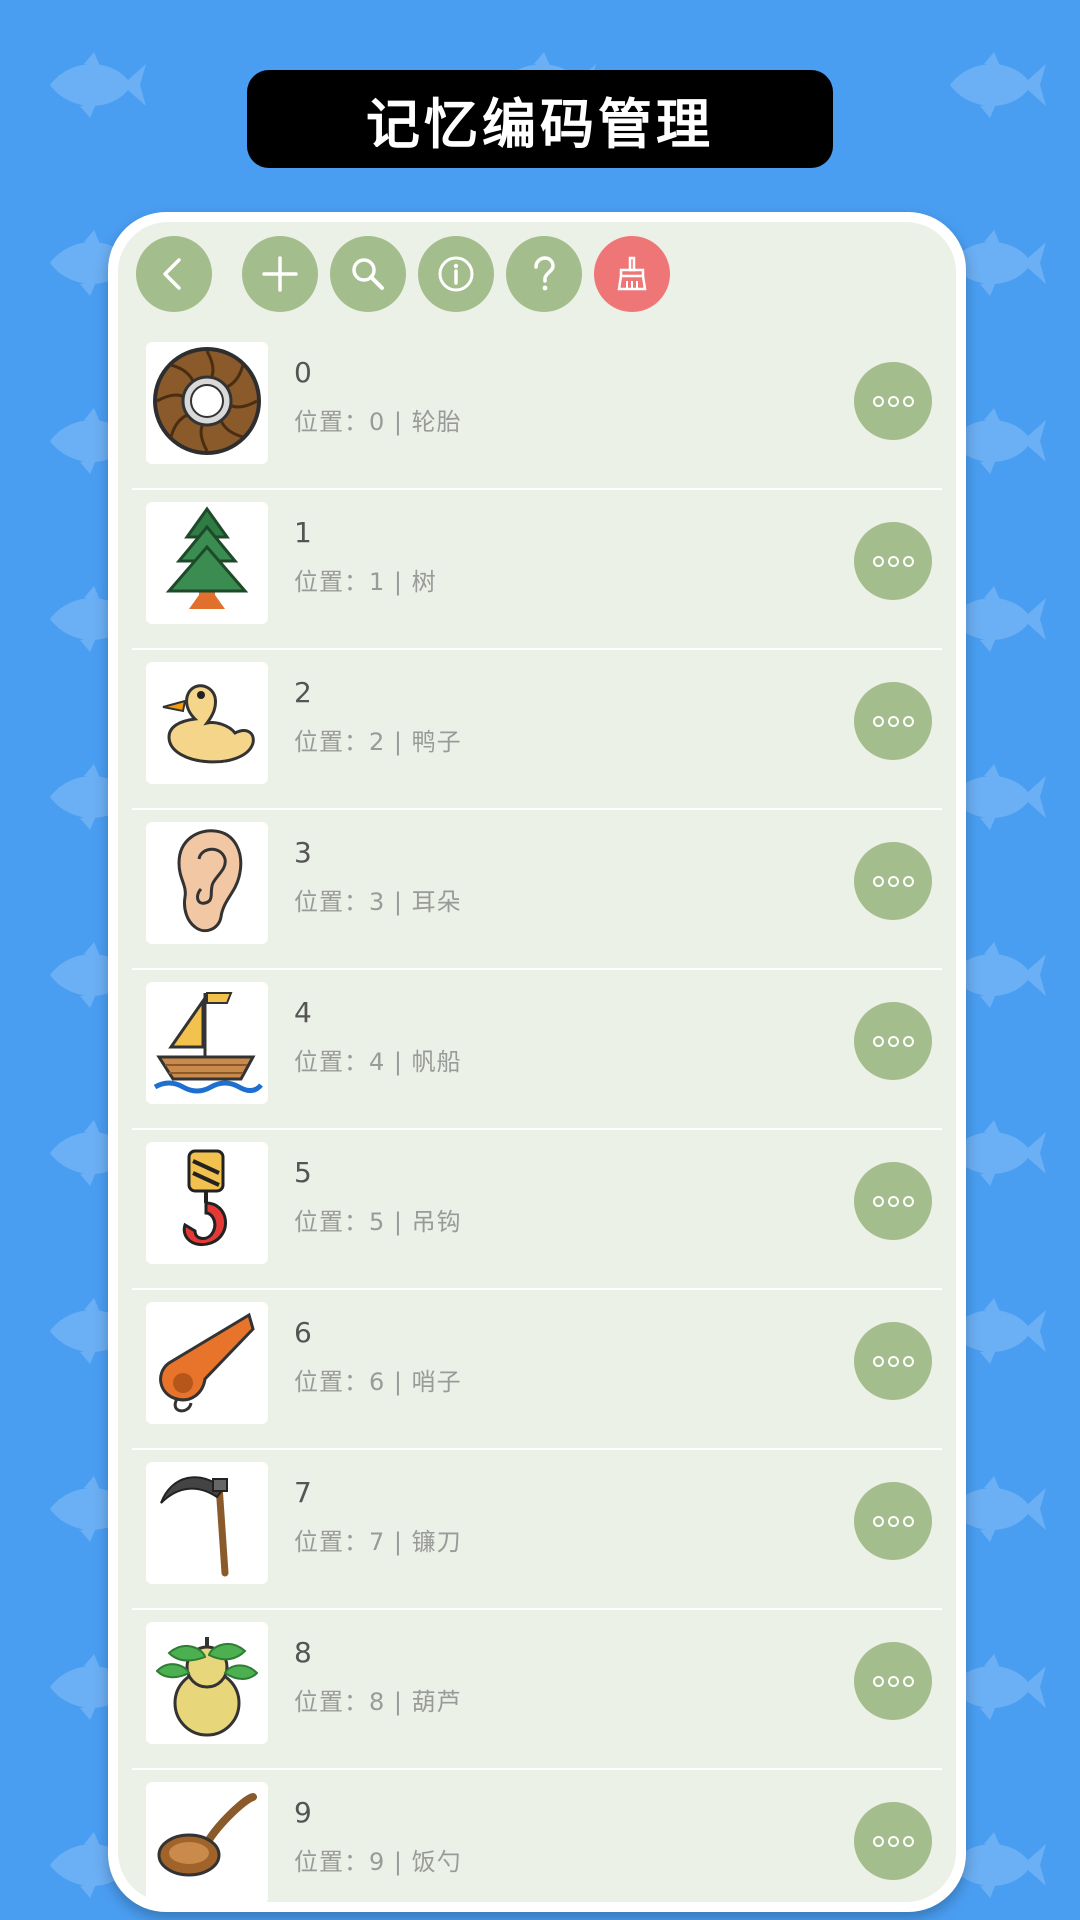 The width and height of the screenshot is (1080, 1920). I want to click on ladle-icon, so click(207, 1842).